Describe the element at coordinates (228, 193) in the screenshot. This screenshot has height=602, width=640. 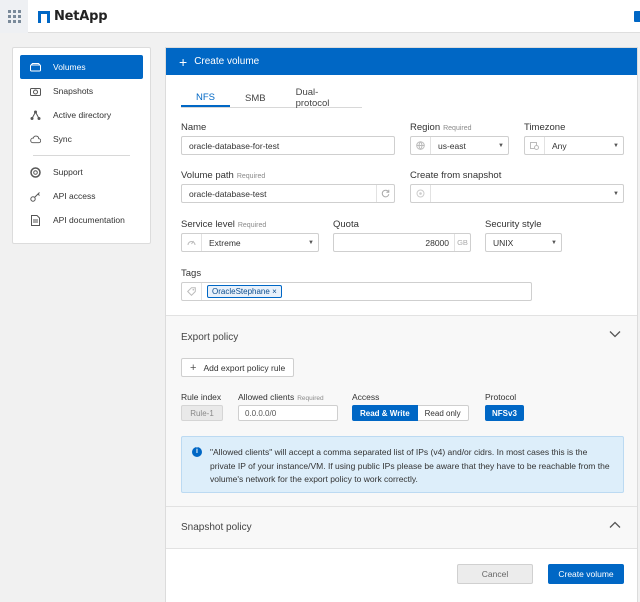
I see `volume-path-value: oracle-database-test` at that location.